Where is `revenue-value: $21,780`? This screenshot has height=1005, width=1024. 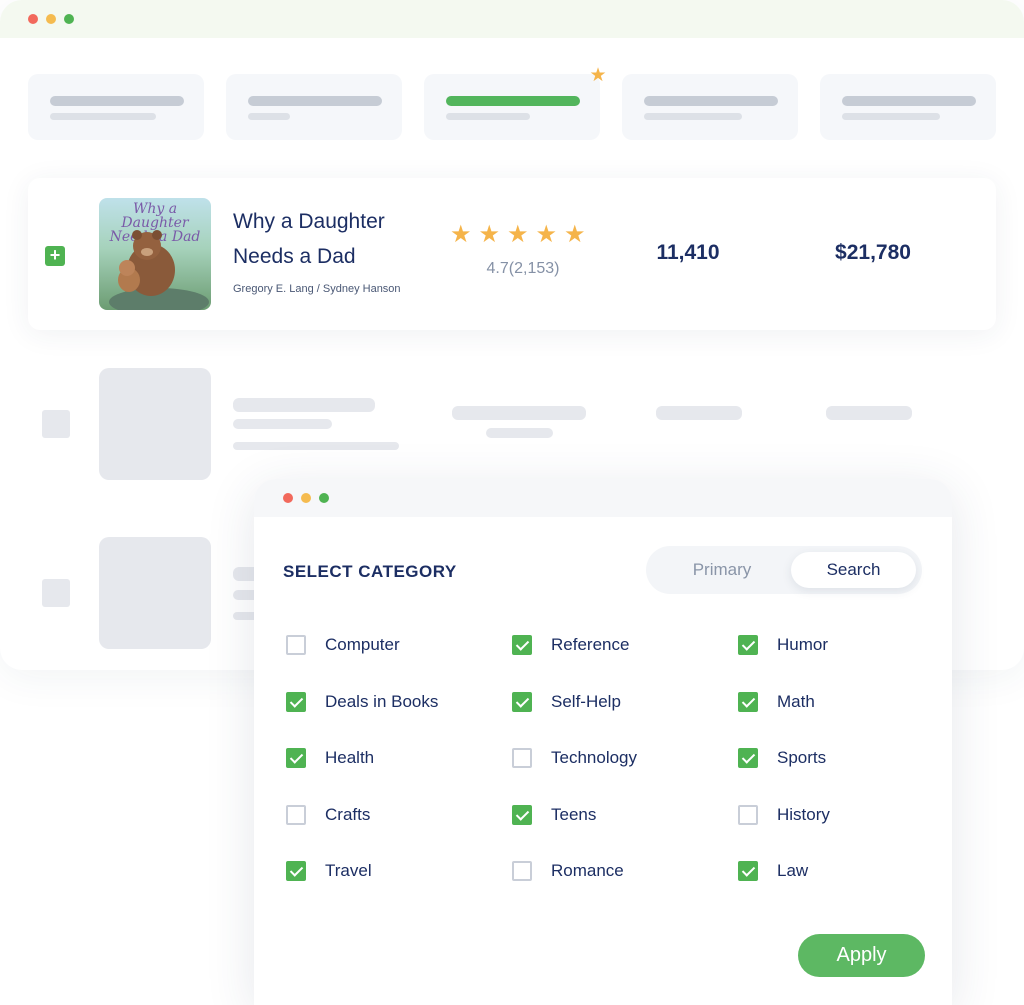 revenue-value: $21,780 is located at coordinates (873, 252).